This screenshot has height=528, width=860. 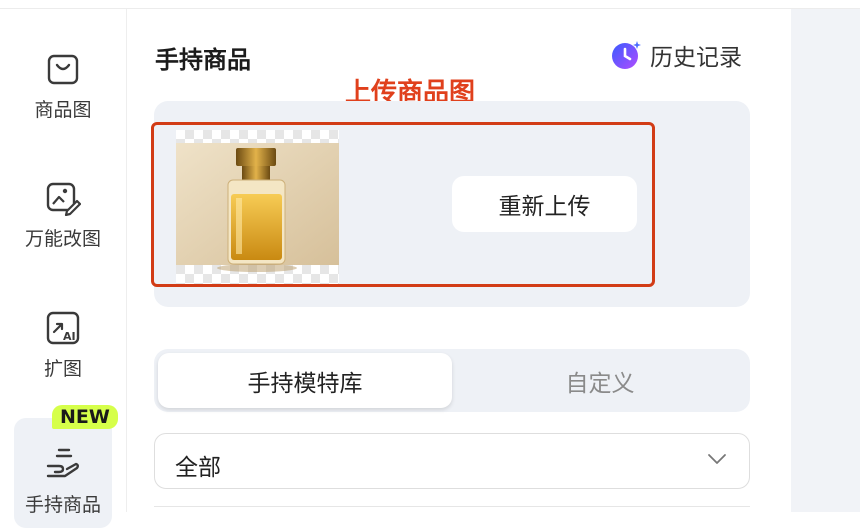 I want to click on top-border, so click(x=430, y=4).